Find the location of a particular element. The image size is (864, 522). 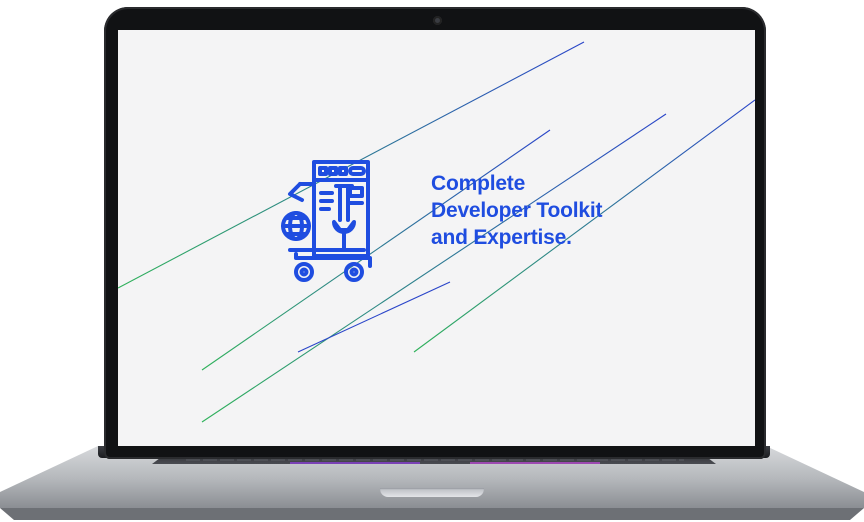

opening-notch is located at coordinates (432, 492).